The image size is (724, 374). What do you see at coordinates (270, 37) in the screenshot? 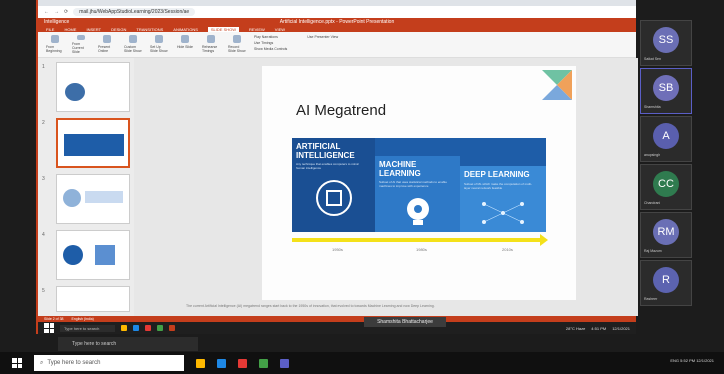
I see `play-narrations-checkbox: Play Narrations` at bounding box center [270, 37].